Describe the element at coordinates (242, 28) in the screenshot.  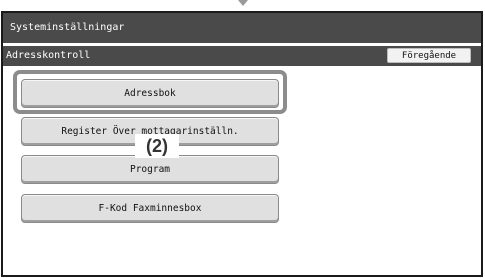
I see `title-bar: Systeminställningar` at that location.